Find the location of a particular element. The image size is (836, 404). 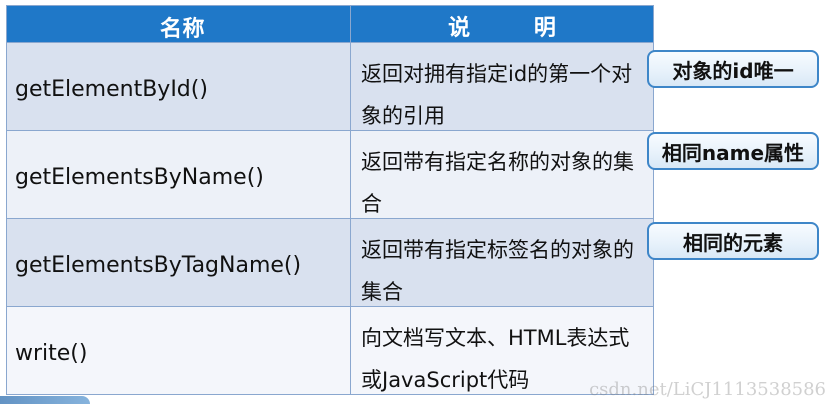

method-name-cell: write() is located at coordinates (179, 351).